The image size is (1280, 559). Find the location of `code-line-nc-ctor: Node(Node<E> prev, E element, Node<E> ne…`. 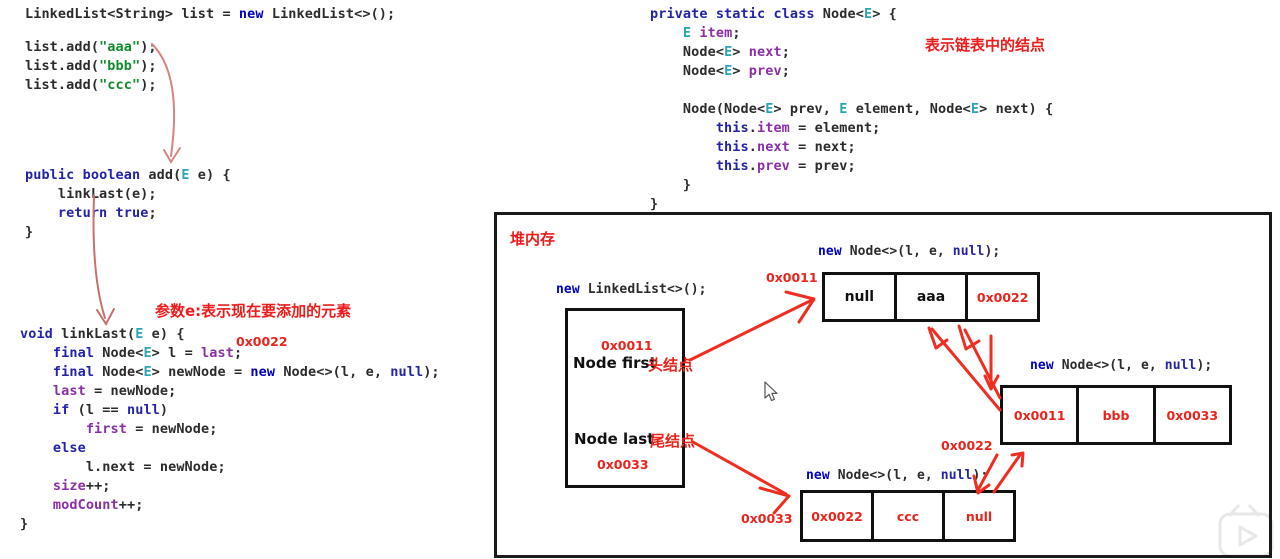

code-line-nc-ctor: Node(Node<E> prev, E element, Node<E> ne… is located at coordinates (852, 109).